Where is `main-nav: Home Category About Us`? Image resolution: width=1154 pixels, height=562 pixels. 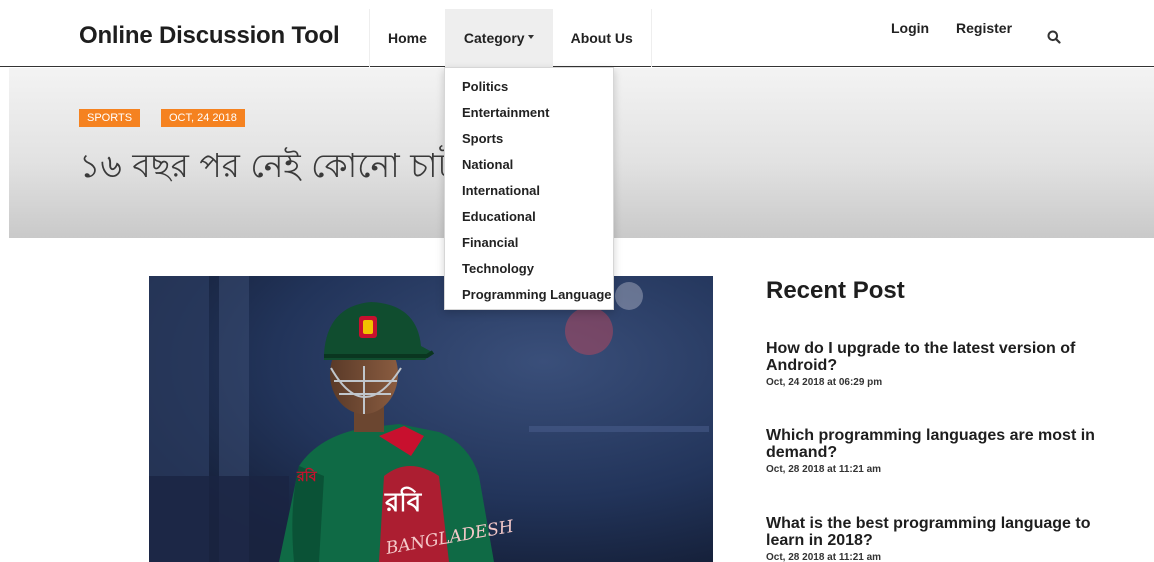
main-nav: Home Category About Us is located at coordinates (510, 38).